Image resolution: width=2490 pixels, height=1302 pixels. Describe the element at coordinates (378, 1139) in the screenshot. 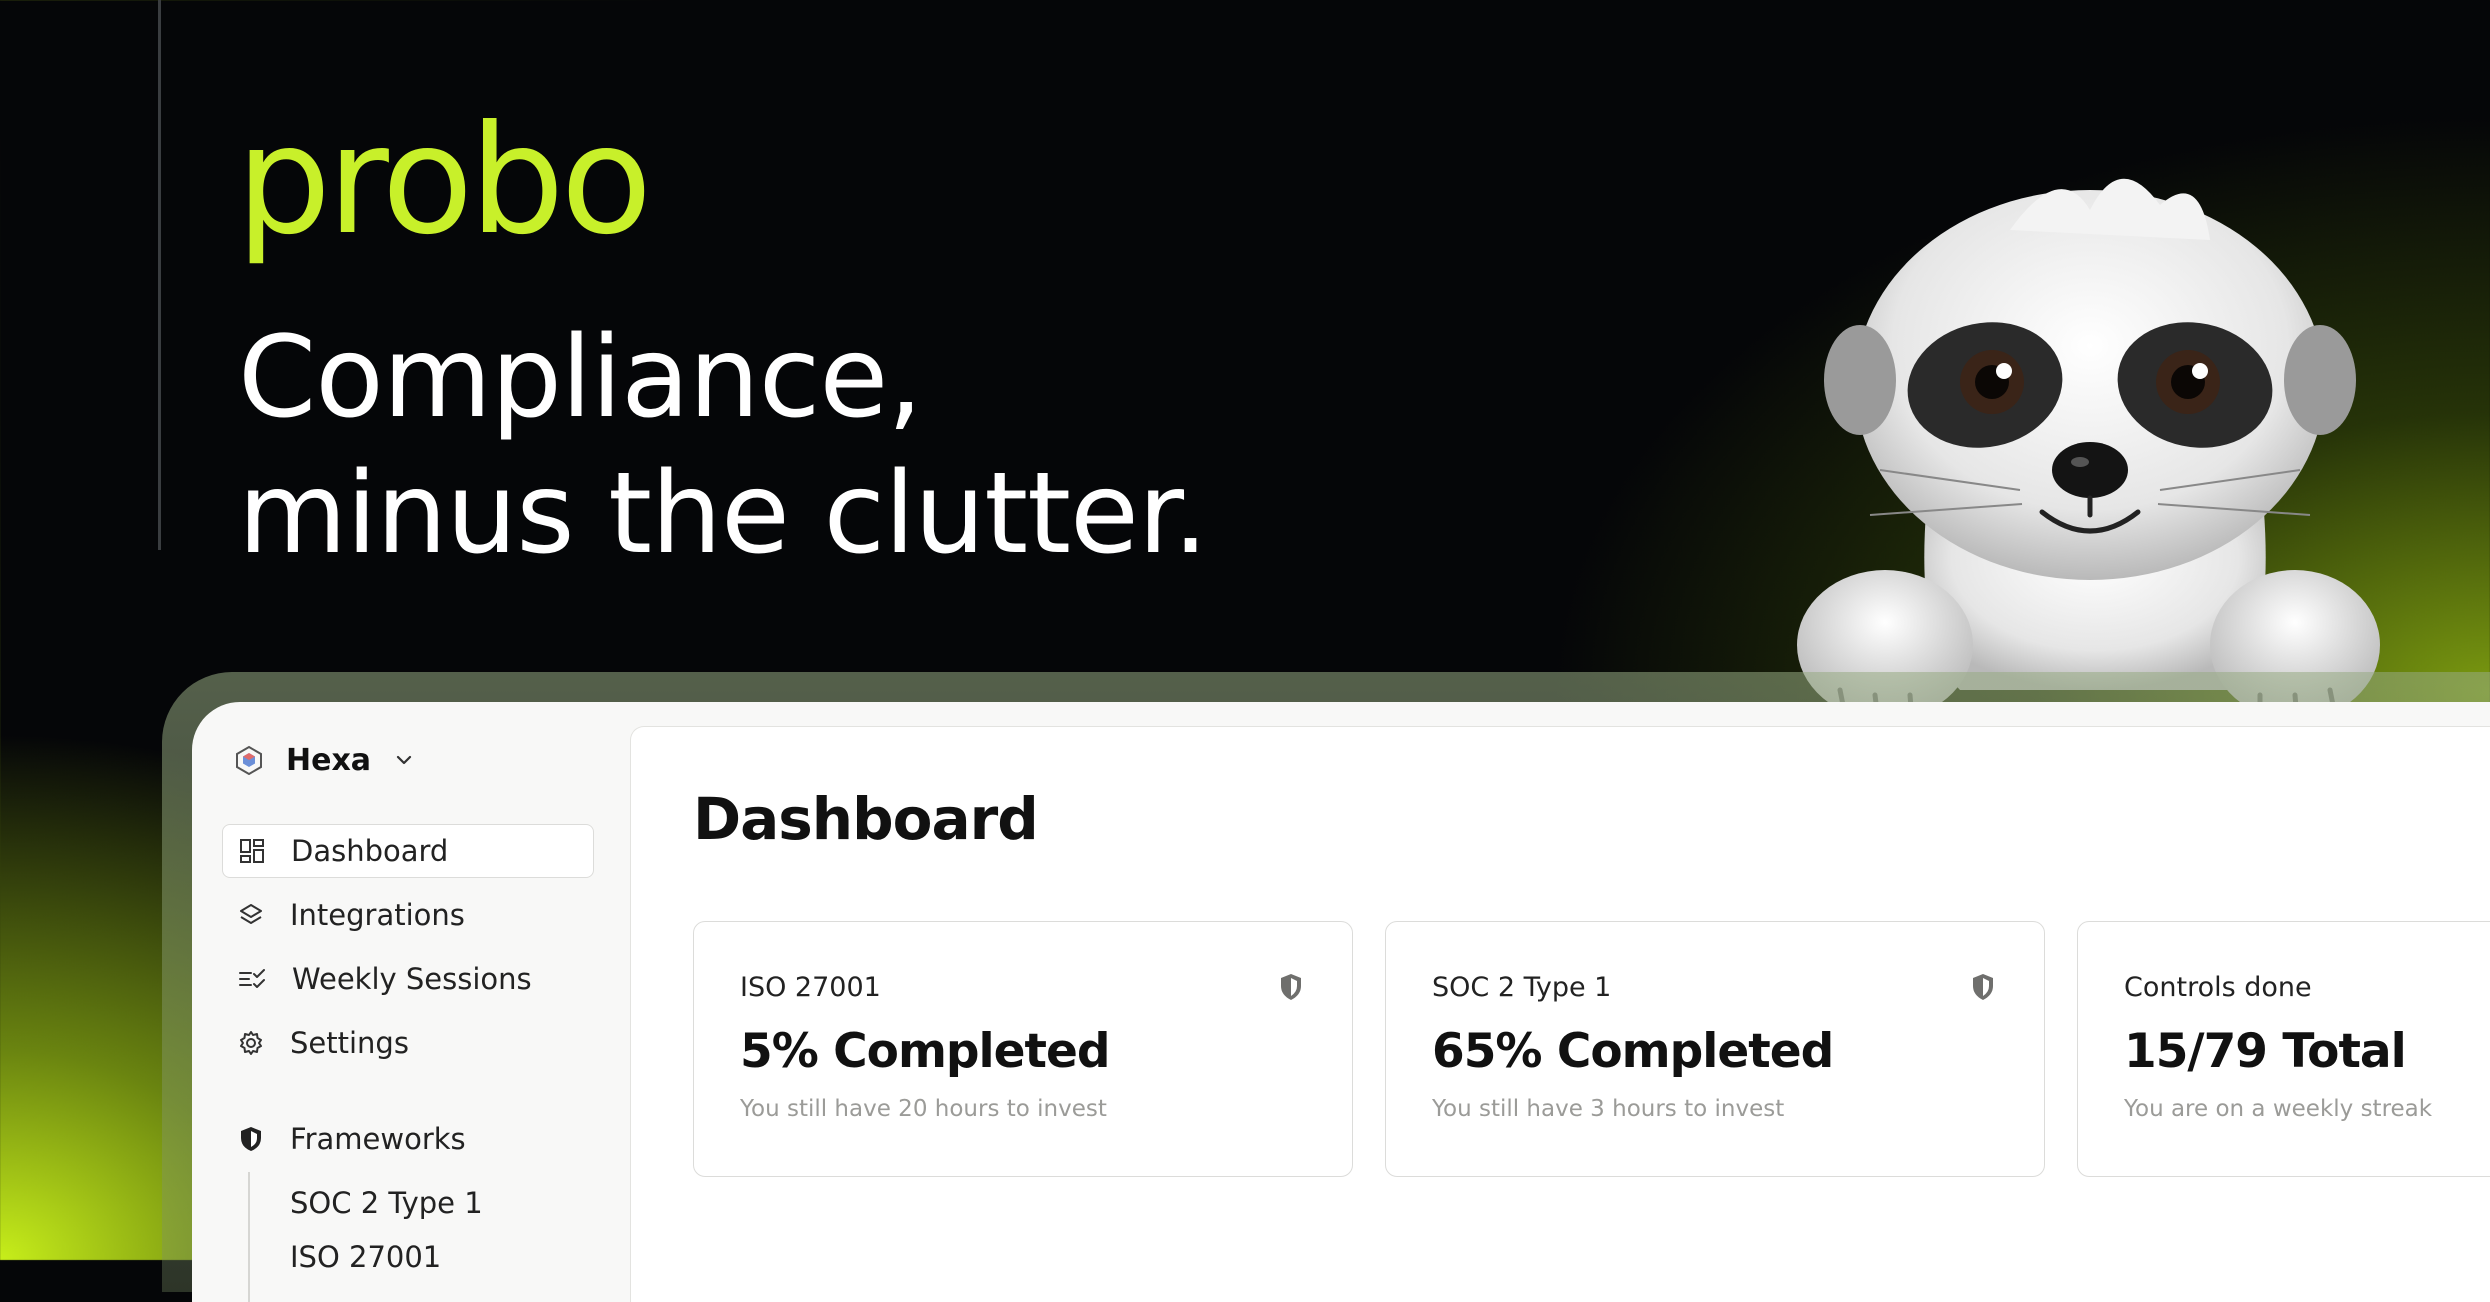

I see `sidebar-item-label: Frameworks` at that location.